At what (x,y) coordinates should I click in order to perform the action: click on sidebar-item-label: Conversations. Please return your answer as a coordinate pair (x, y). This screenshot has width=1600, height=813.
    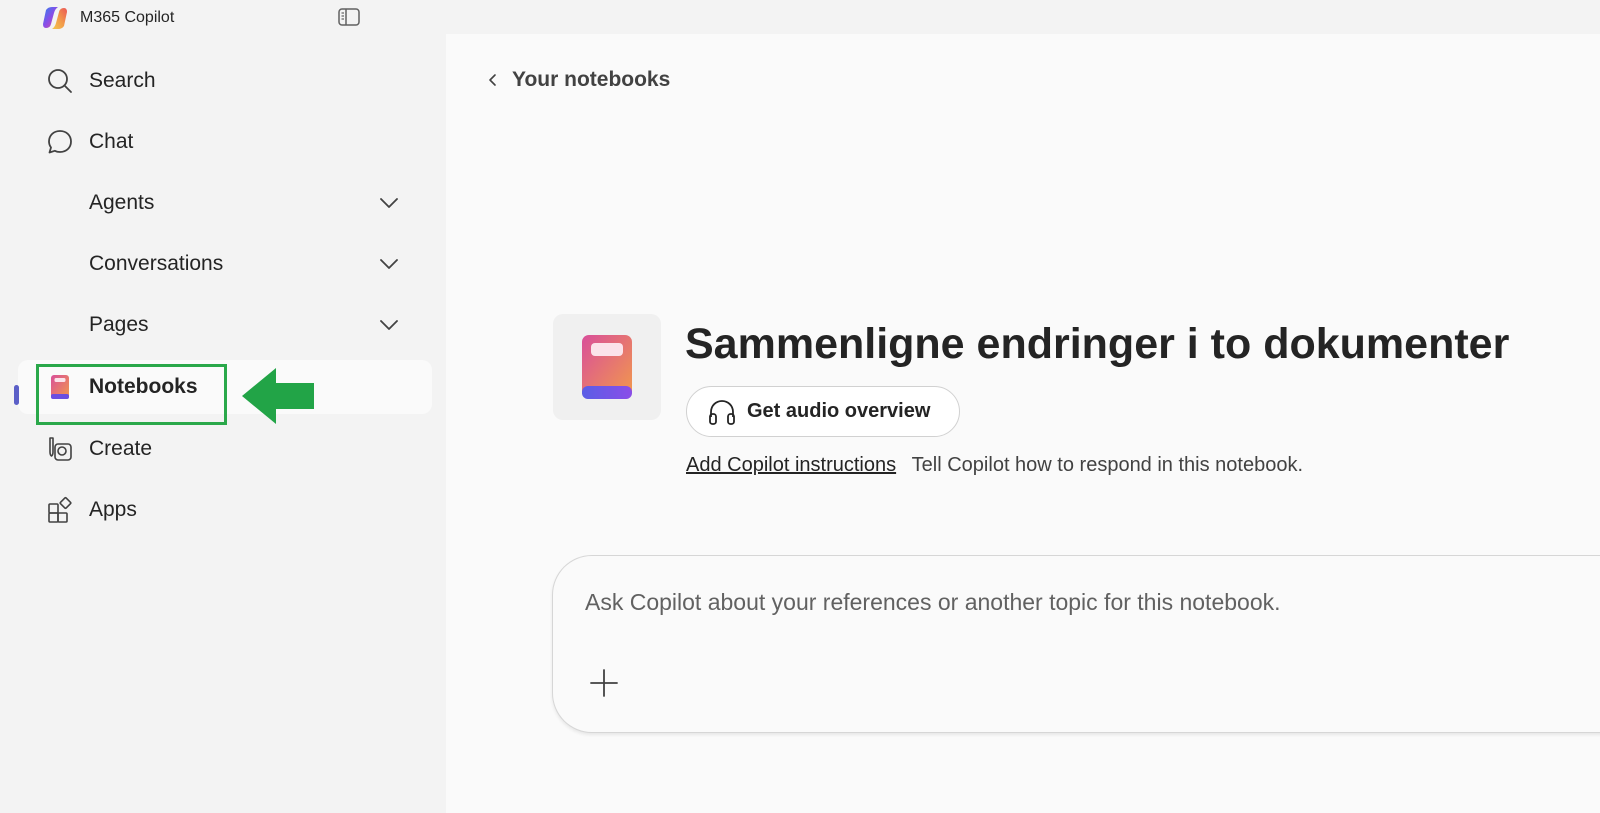
    Looking at the image, I should click on (156, 263).